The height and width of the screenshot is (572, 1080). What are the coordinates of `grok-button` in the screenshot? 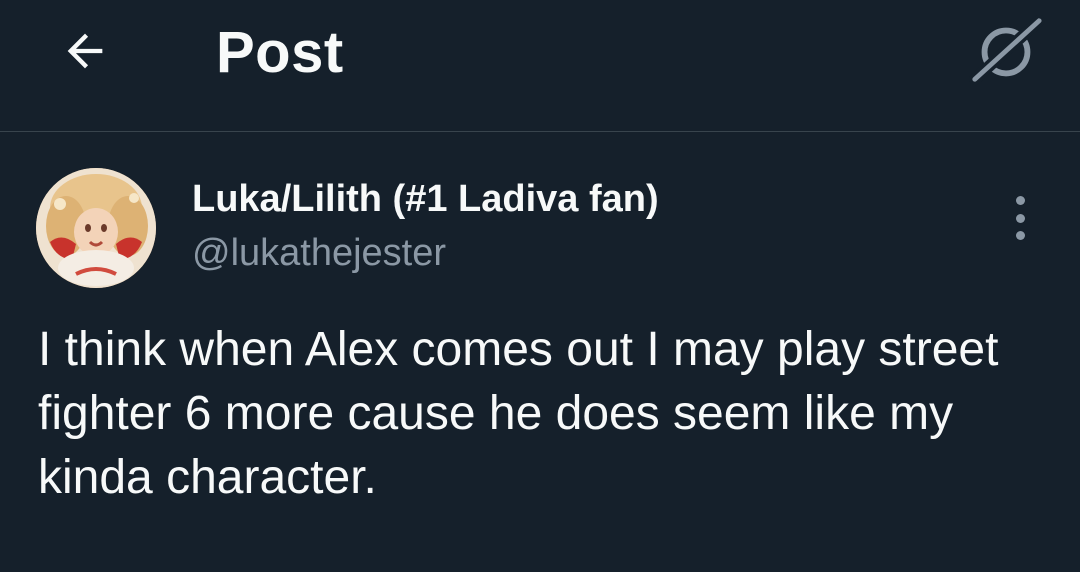 It's located at (1006, 50).